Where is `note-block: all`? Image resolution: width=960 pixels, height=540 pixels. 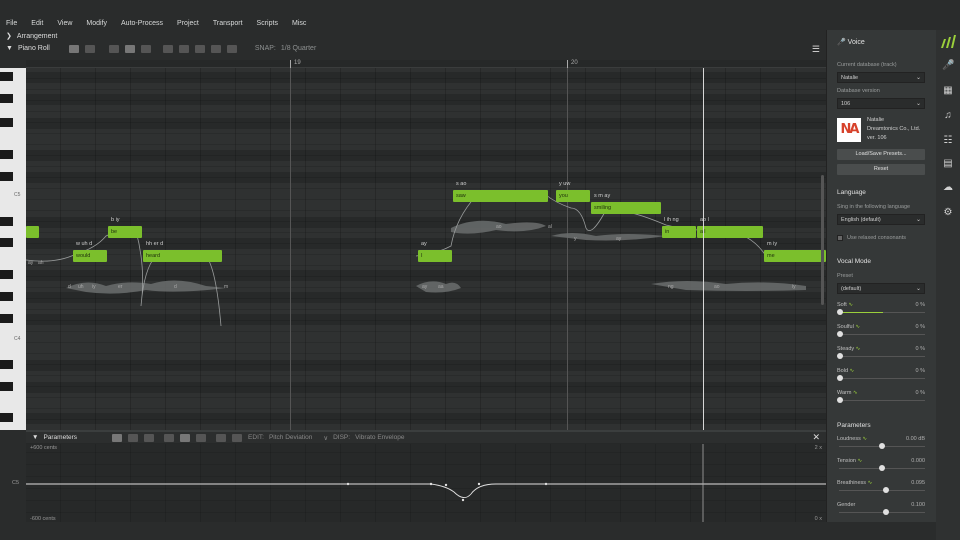 note-block: all is located at coordinates (730, 232).